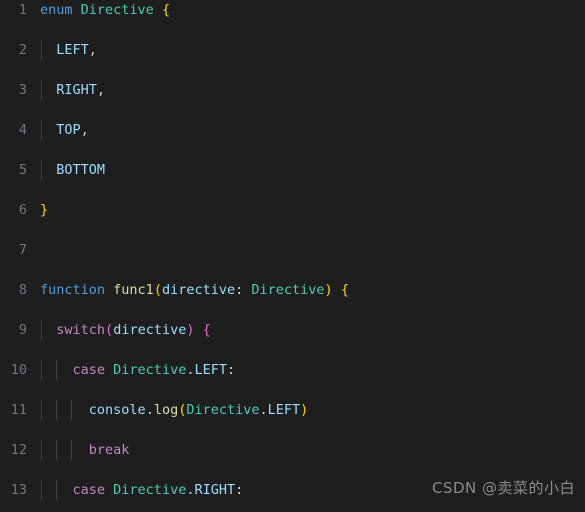 The image size is (585, 512). Describe the element at coordinates (292, 370) in the screenshot. I see `code-line: 10 case Directive.LEFT:` at that location.